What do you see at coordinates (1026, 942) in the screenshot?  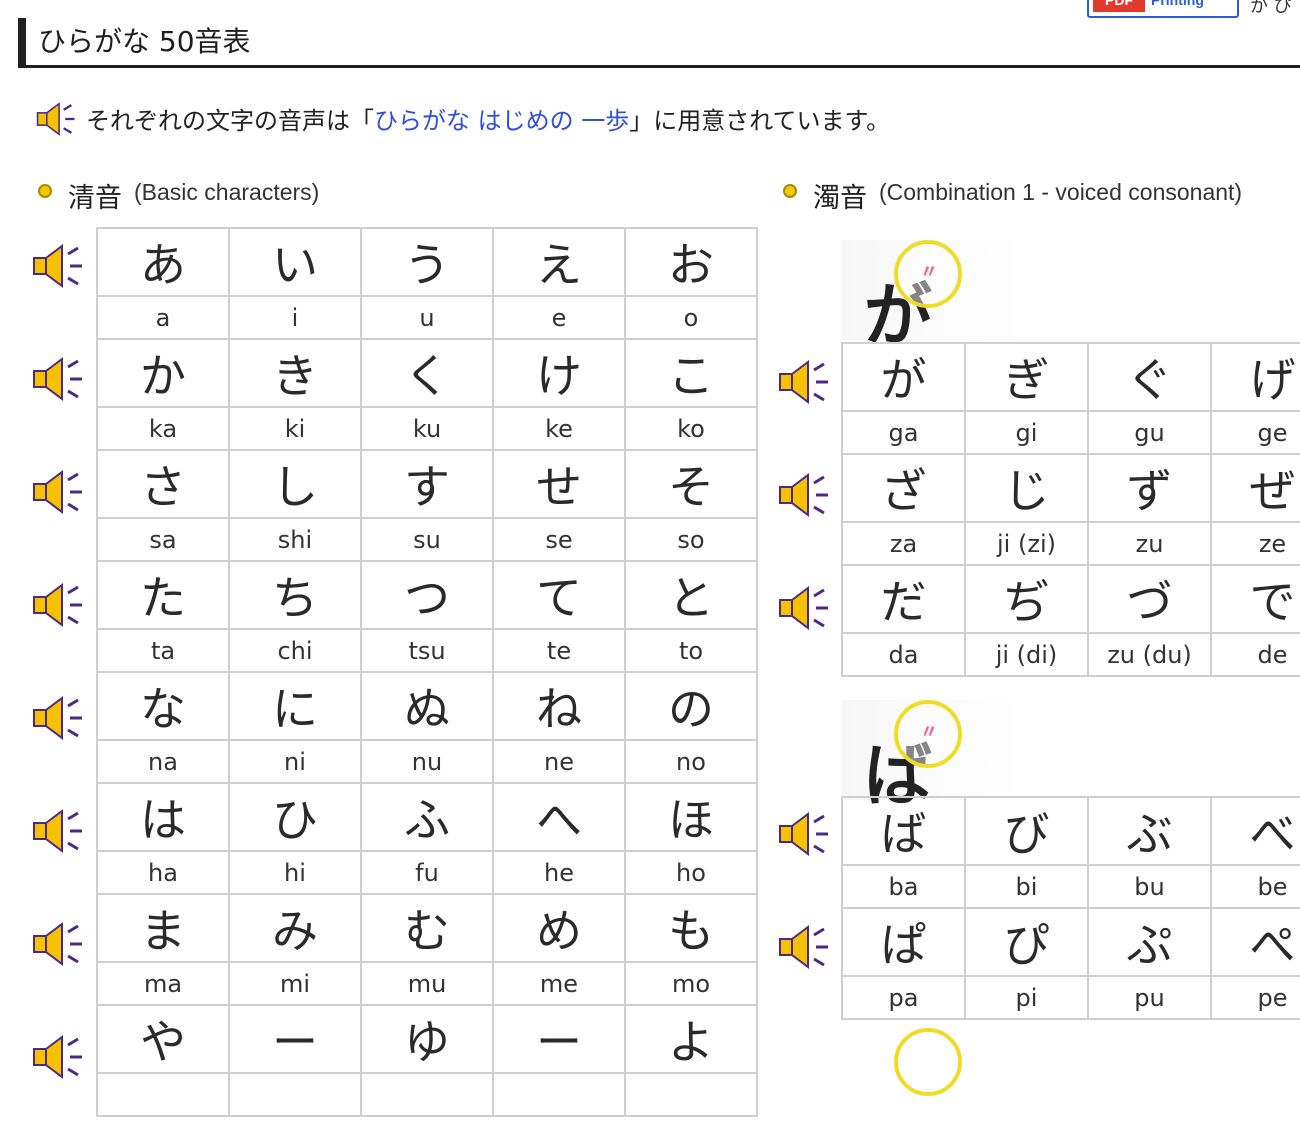 I see `kana-cell: ぴ` at bounding box center [1026, 942].